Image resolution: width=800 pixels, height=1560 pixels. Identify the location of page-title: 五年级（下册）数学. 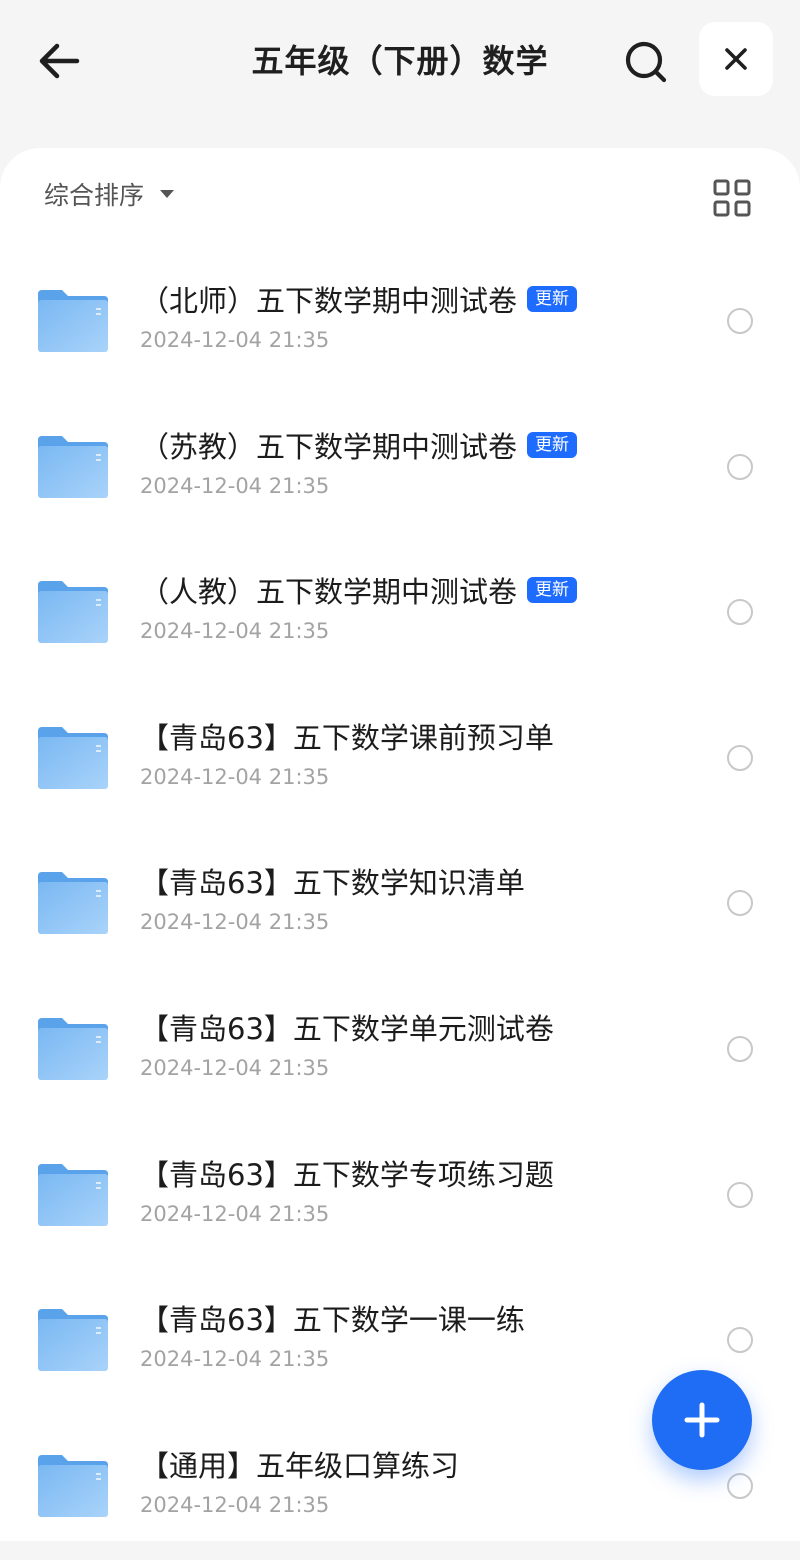
(400, 61).